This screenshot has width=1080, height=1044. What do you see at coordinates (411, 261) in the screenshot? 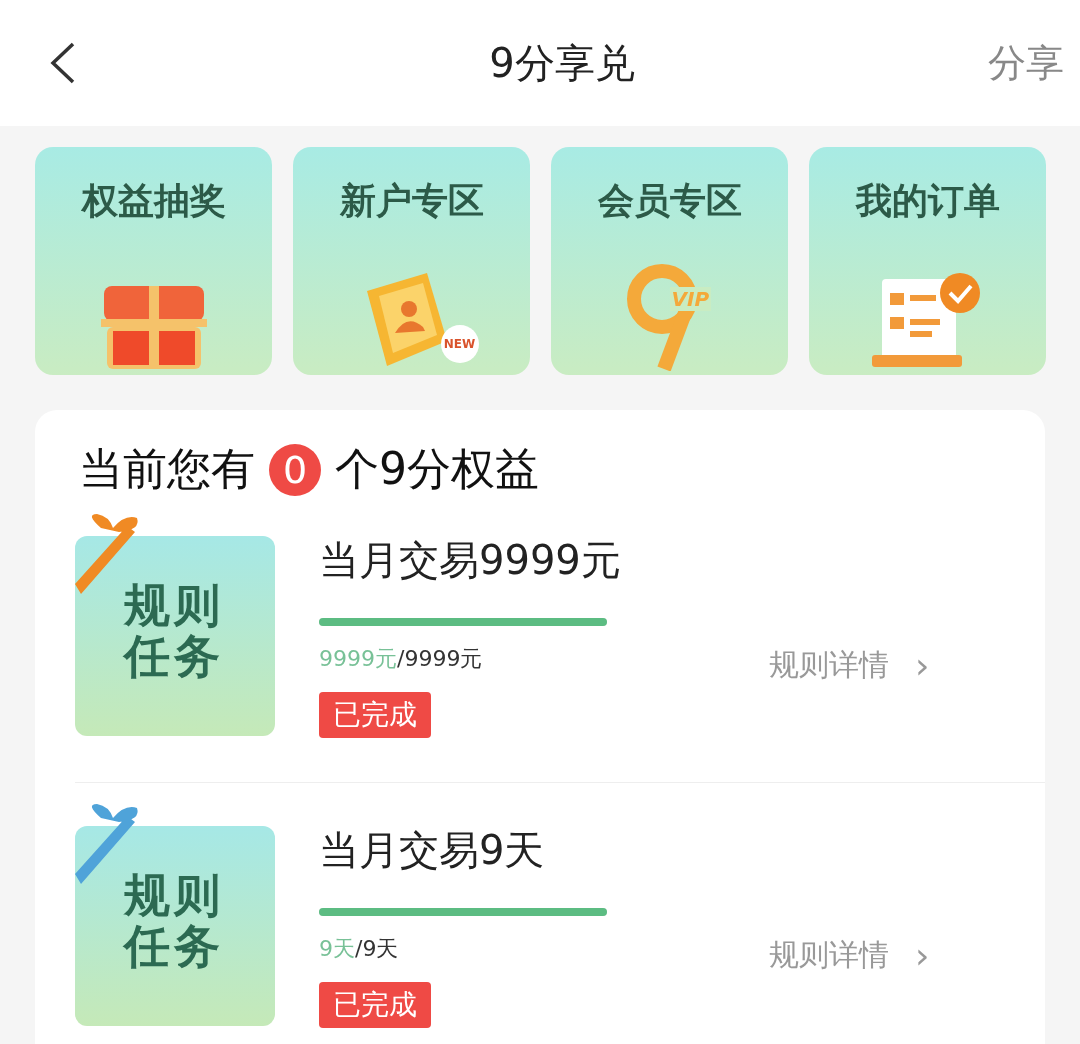
I see `menu-tile: 新户专区 NEW` at bounding box center [411, 261].